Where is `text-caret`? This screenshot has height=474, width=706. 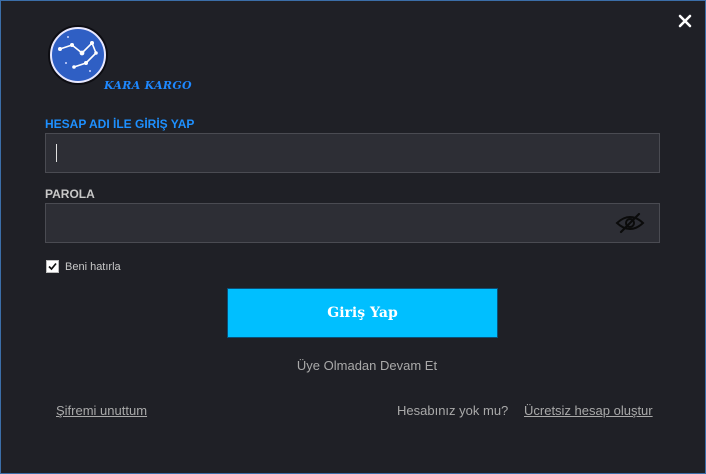 text-caret is located at coordinates (56, 153).